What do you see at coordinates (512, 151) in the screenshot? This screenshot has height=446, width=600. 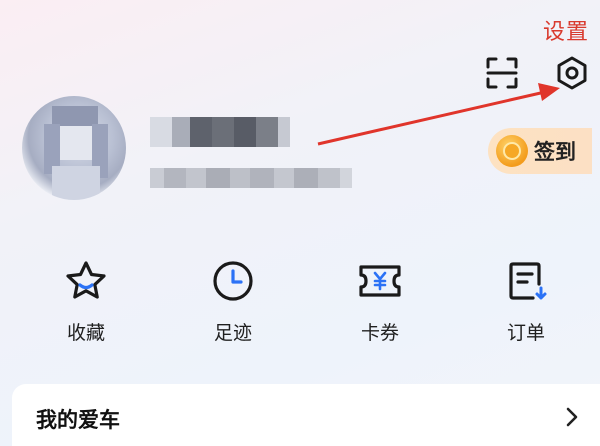 I see `coin-icon` at bounding box center [512, 151].